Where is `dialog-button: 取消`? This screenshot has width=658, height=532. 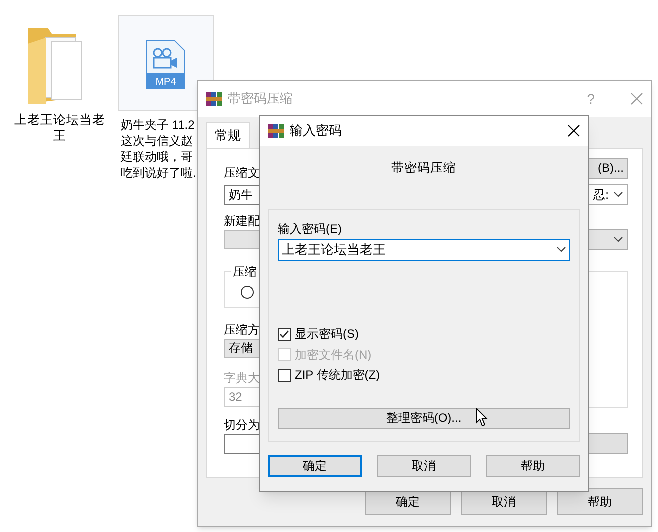 dialog-button: 取消 is located at coordinates (424, 466).